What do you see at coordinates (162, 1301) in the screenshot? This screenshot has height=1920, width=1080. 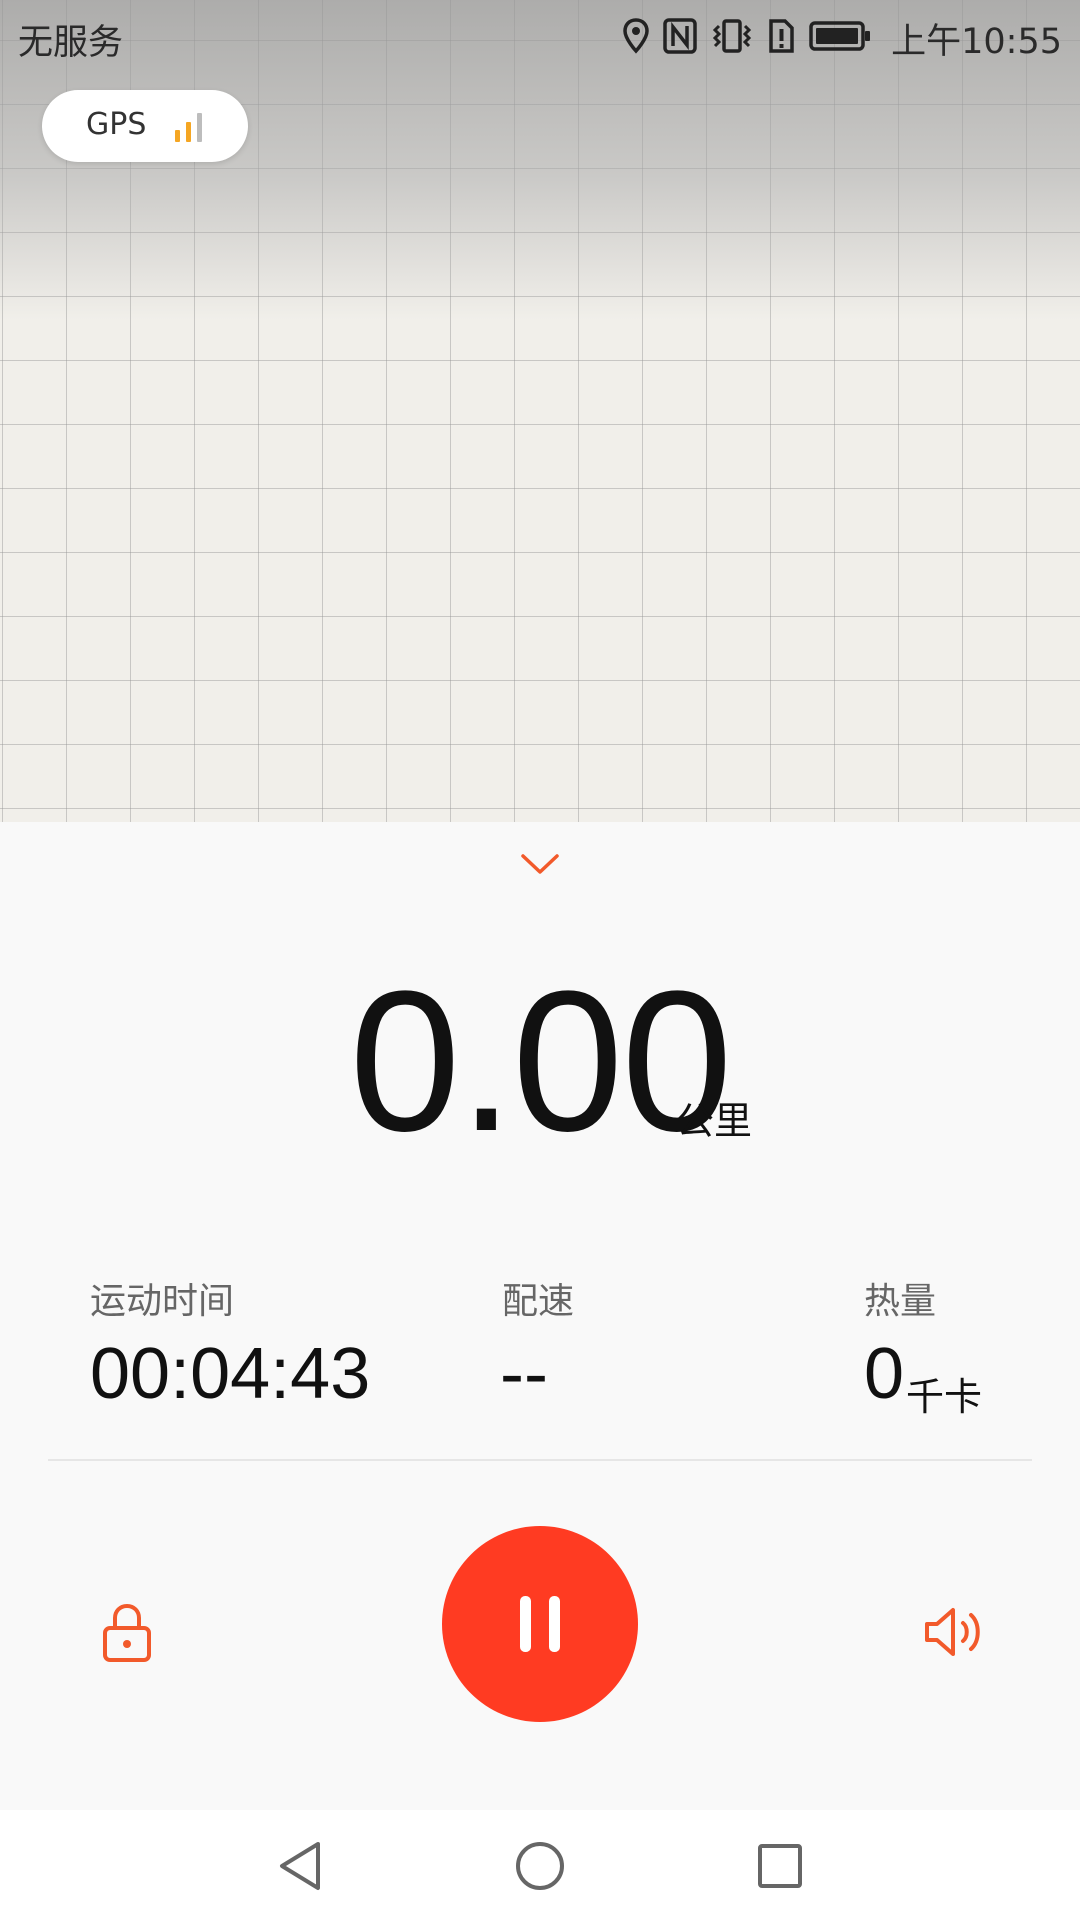 I see `duration-label: 运动时间` at bounding box center [162, 1301].